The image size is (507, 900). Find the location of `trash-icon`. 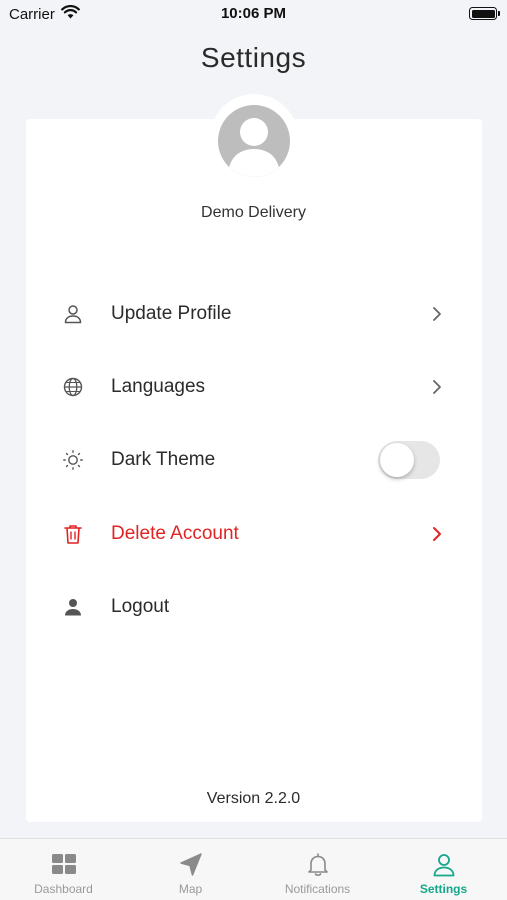

trash-icon is located at coordinates (73, 534).